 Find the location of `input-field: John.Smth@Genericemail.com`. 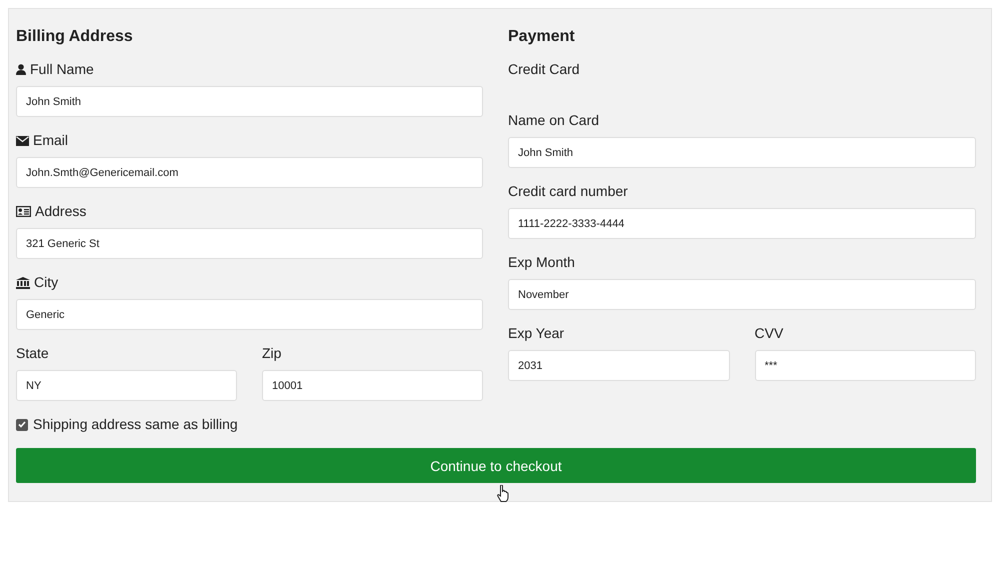

input-field: John.Smth@Genericemail.com is located at coordinates (249, 172).